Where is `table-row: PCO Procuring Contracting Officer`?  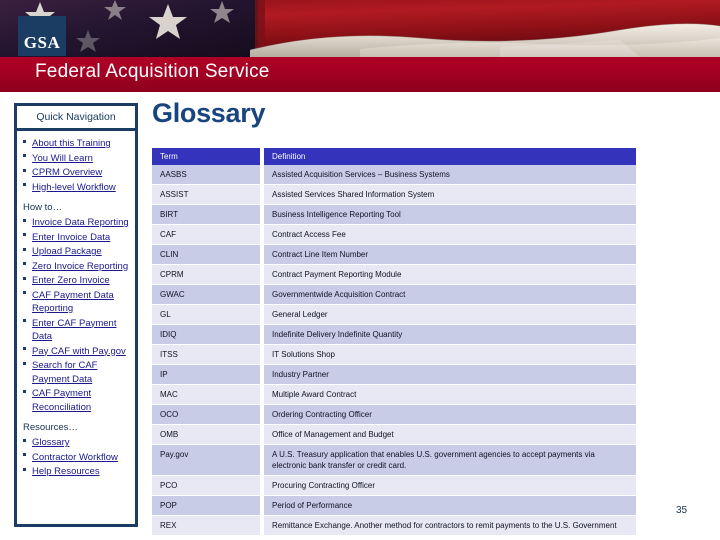
table-row: PCO Procuring Contracting Officer is located at coordinates (394, 486).